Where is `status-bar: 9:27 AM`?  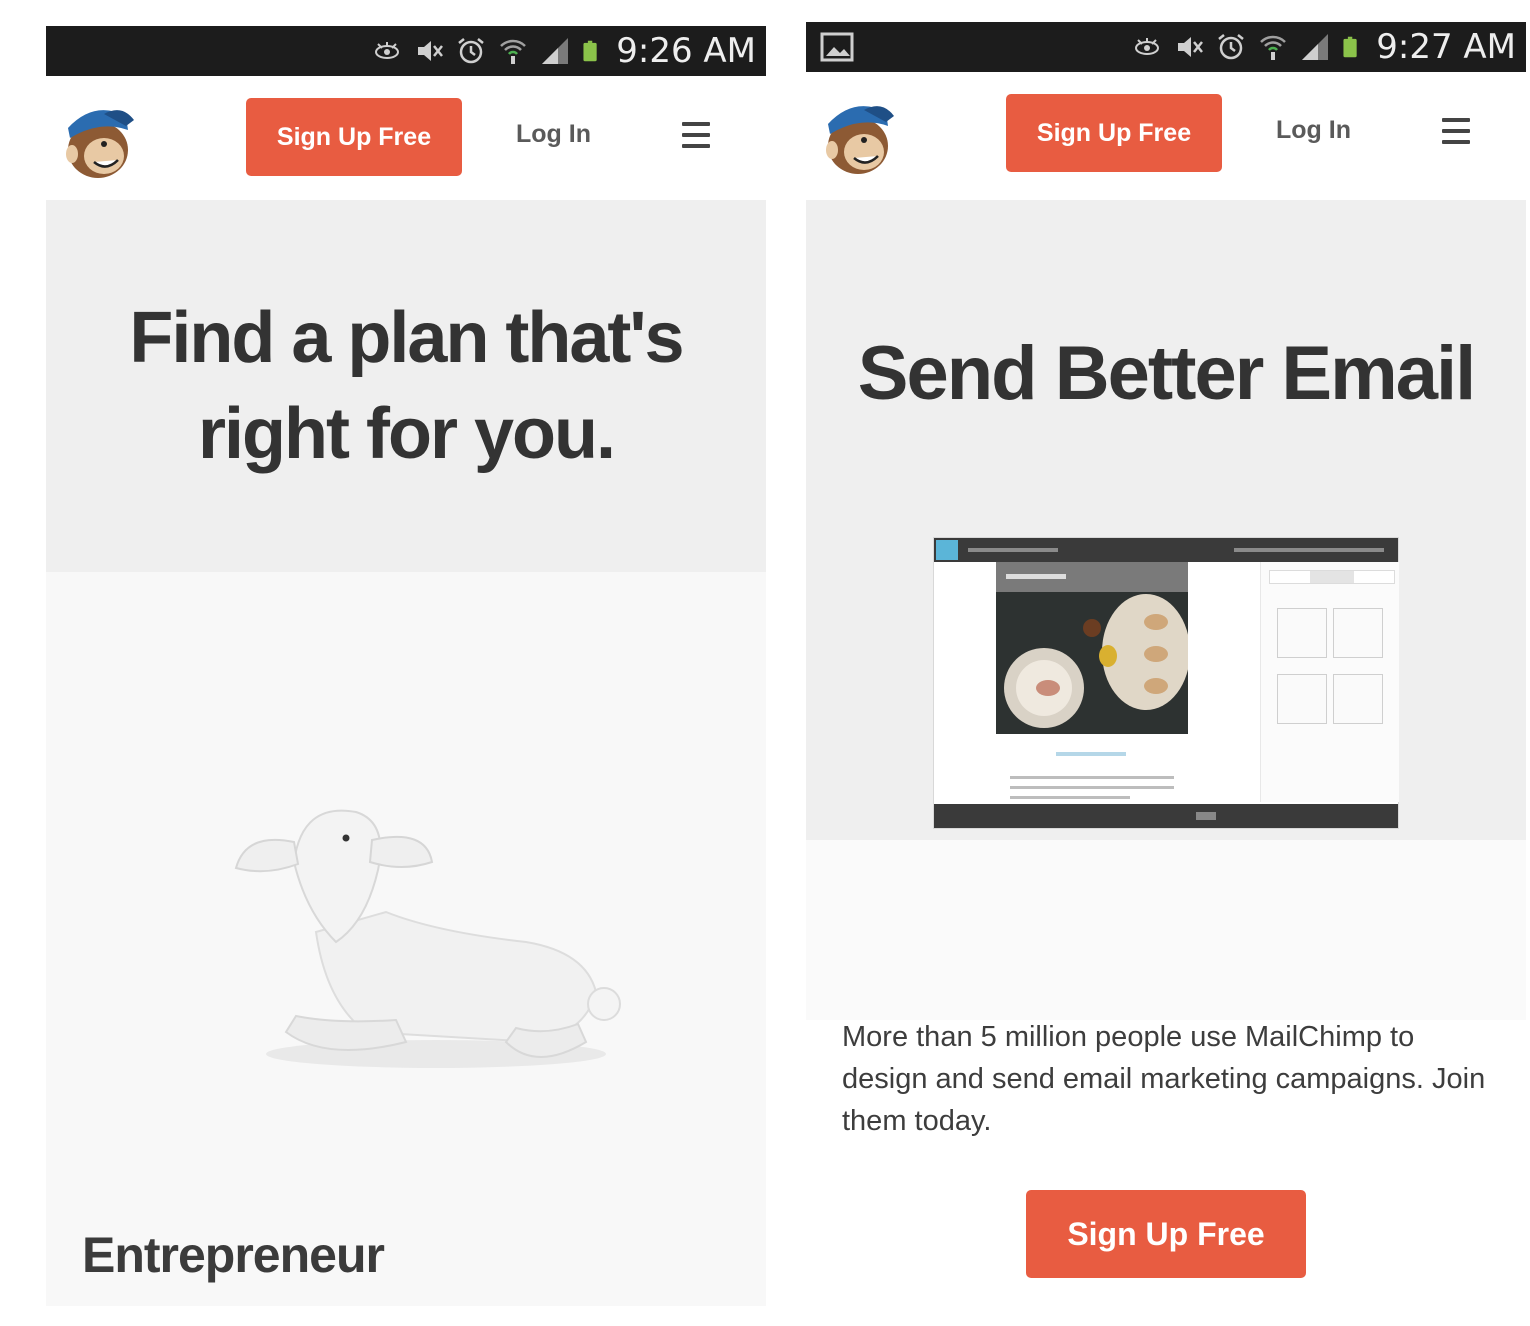 status-bar: 9:27 AM is located at coordinates (1166, 47).